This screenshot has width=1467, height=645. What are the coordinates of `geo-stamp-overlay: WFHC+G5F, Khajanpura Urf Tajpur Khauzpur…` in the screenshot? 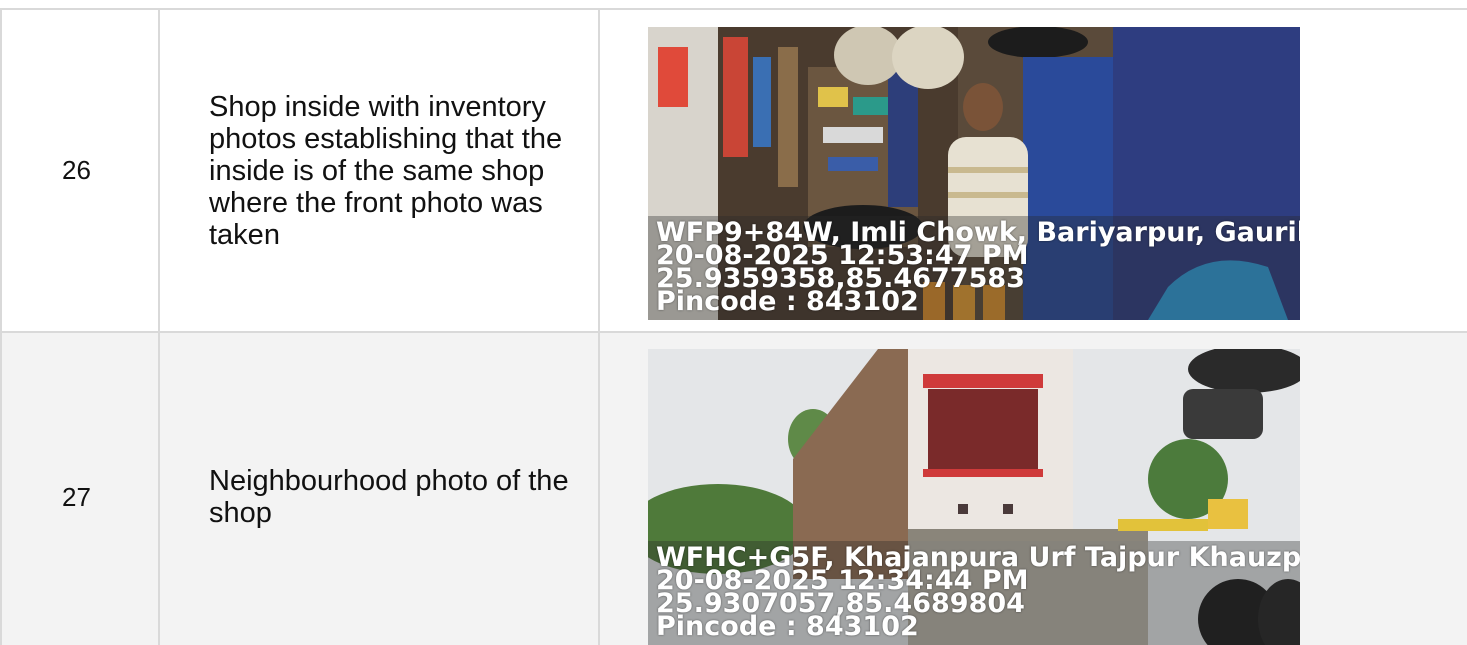 It's located at (974, 593).